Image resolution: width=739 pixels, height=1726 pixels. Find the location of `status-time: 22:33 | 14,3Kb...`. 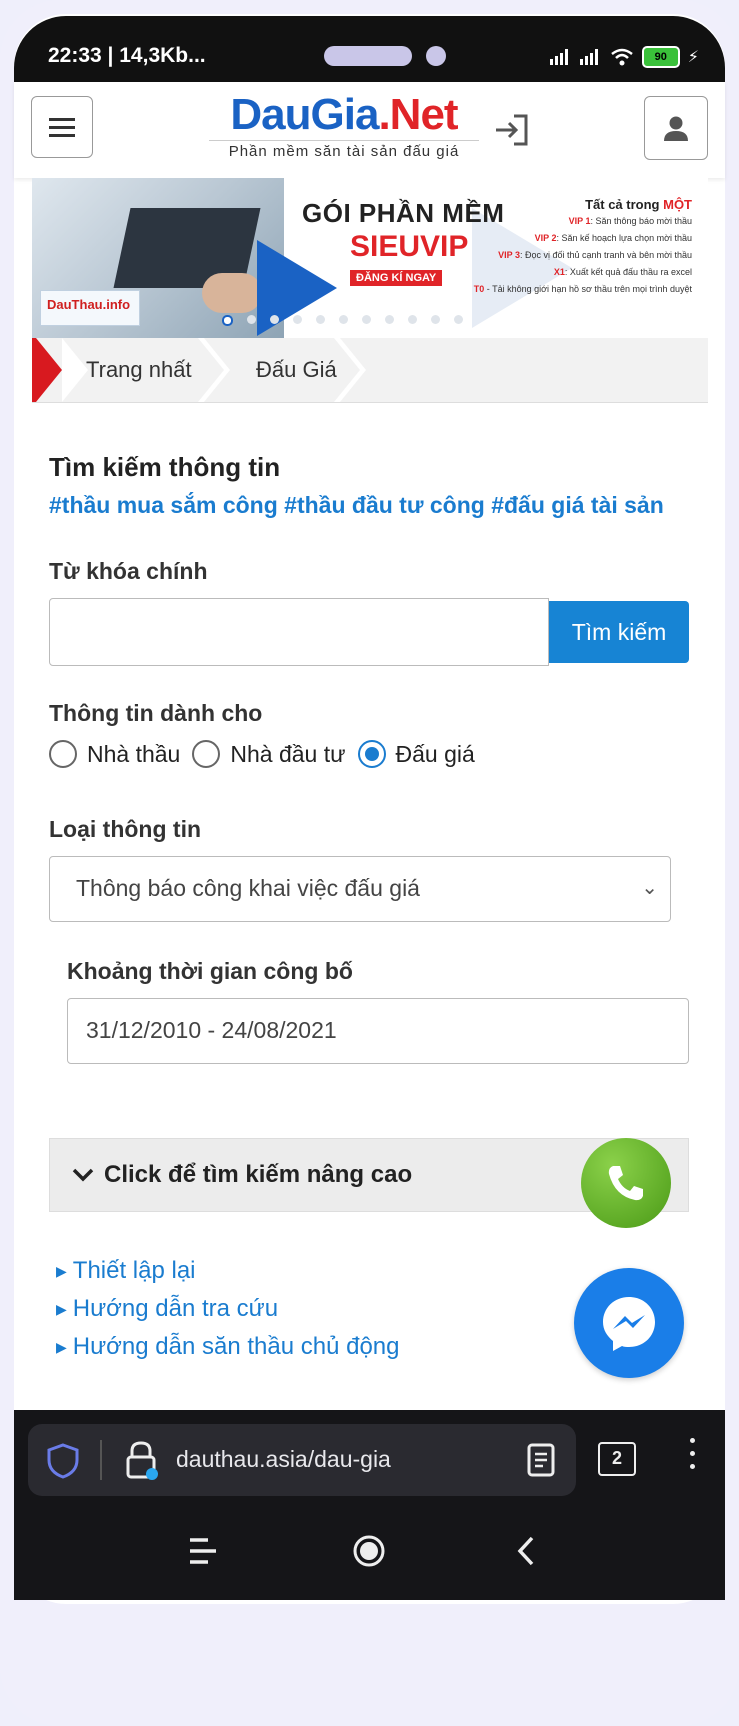

status-time: 22:33 | 14,3Kb... is located at coordinates (127, 55).